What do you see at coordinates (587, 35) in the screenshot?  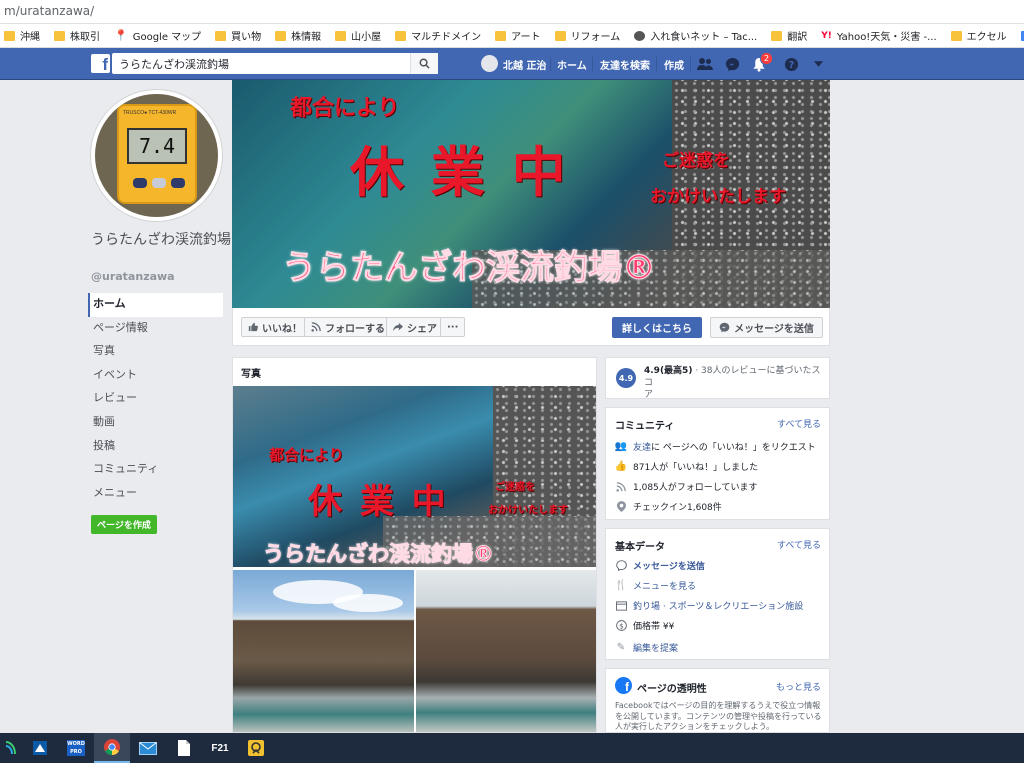 I see `bookmark-item: リフォーム` at bounding box center [587, 35].